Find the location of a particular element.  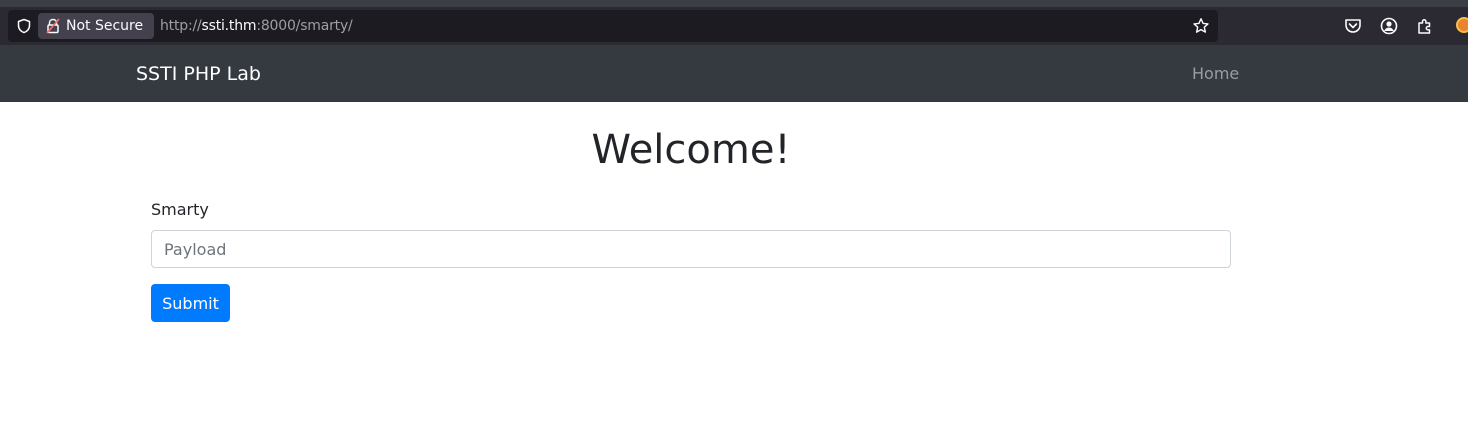

url-host: ssti.thm is located at coordinates (229, 26).